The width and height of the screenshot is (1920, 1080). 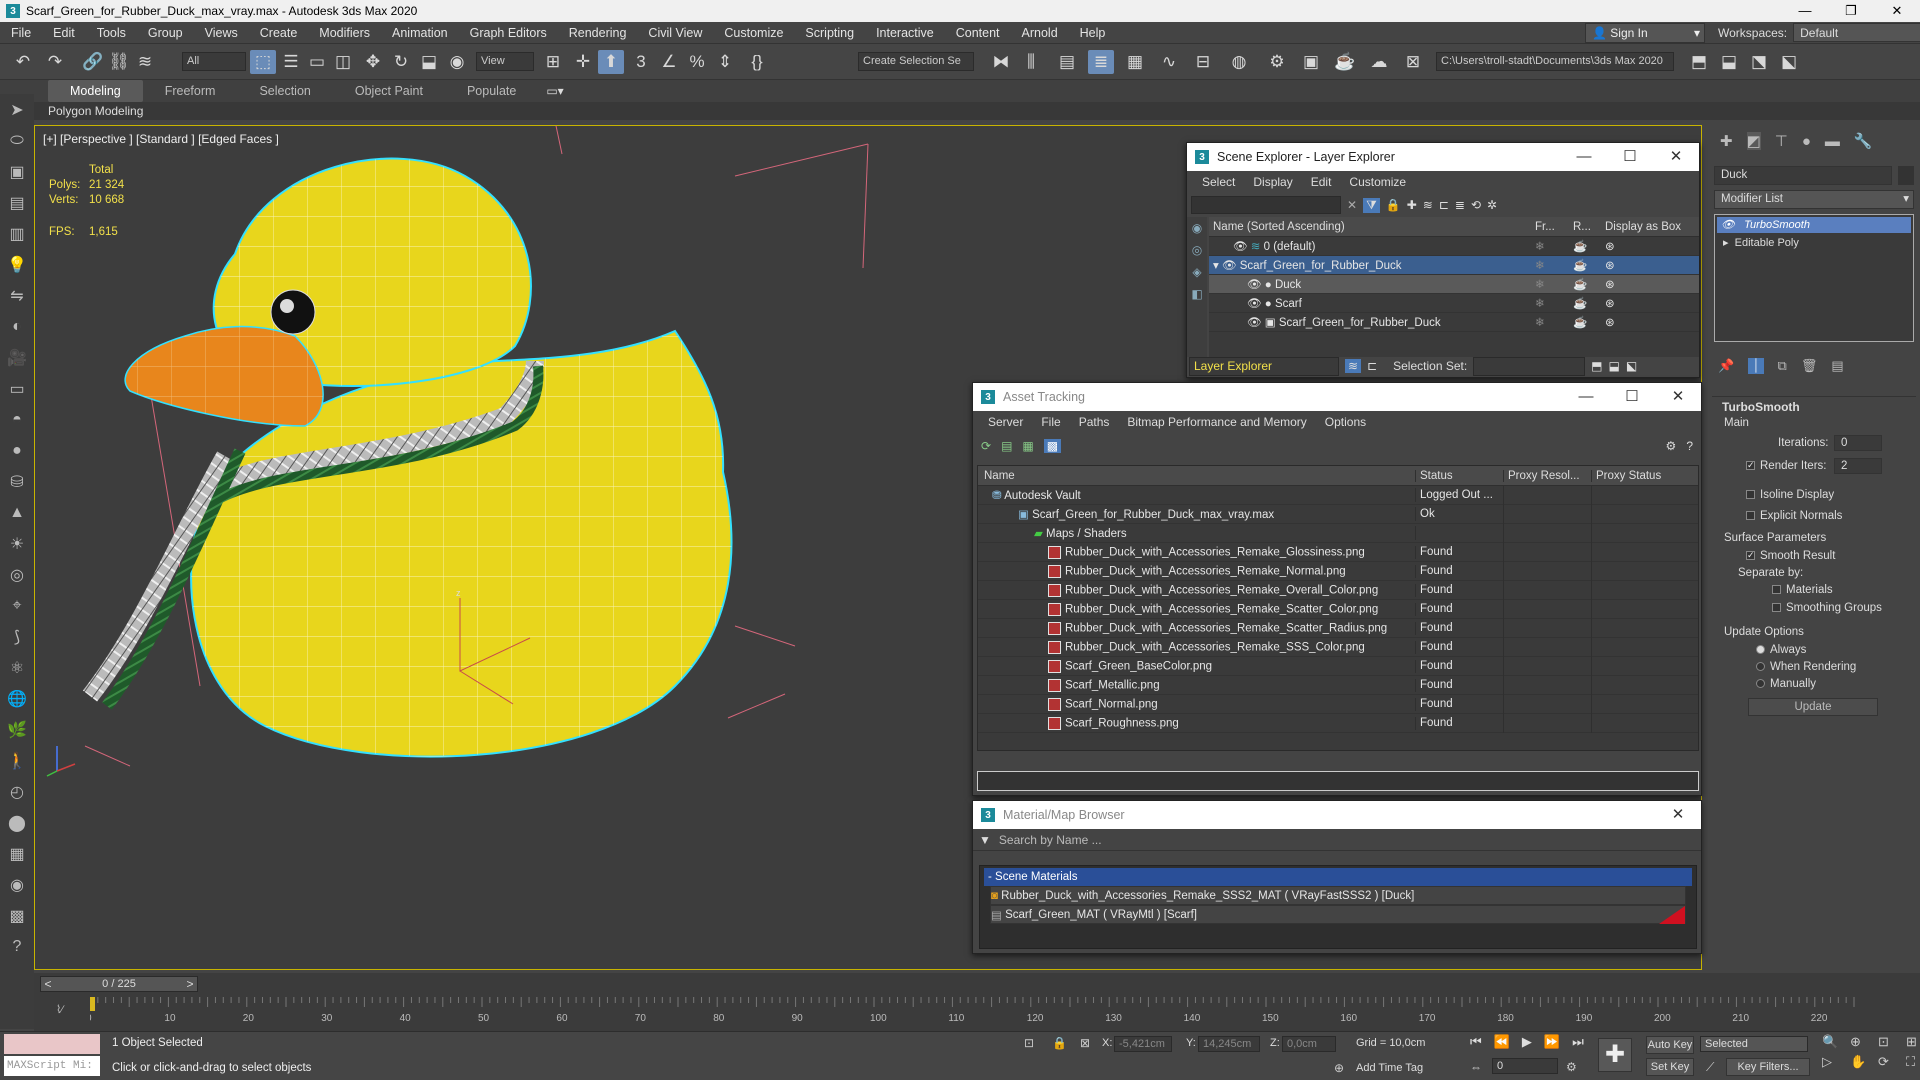 I want to click on utilities-tab-icon: 🔧, so click(x=1863, y=141).